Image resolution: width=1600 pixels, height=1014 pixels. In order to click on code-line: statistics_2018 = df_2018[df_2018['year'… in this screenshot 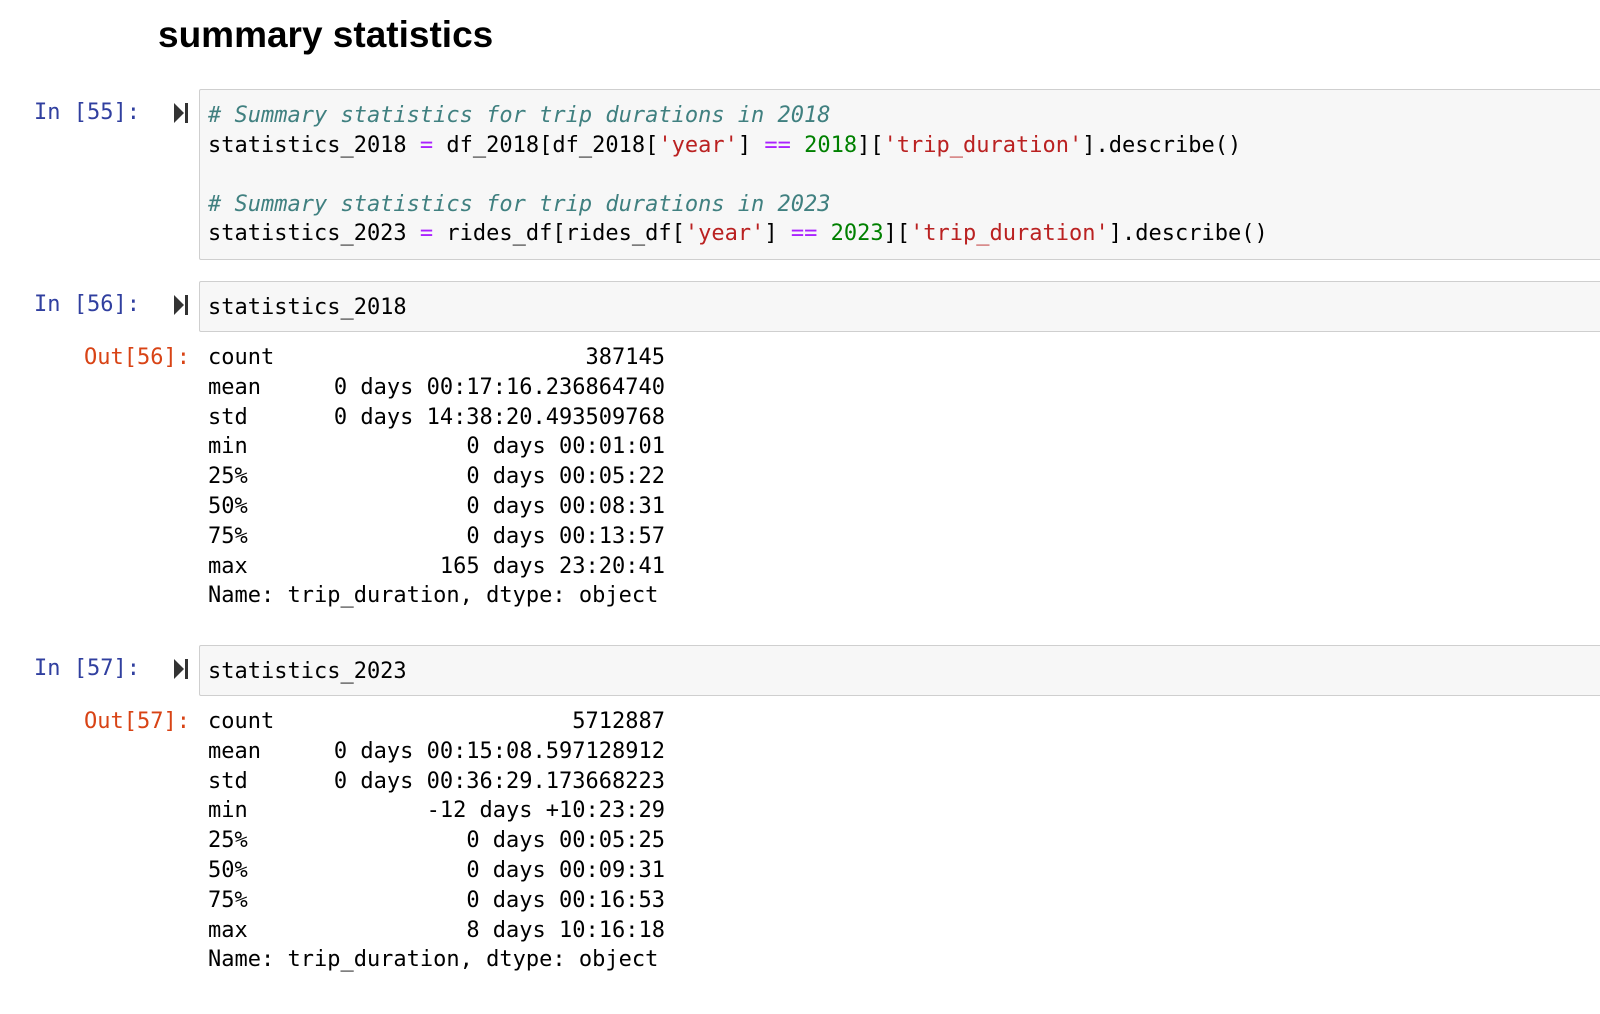, I will do `click(904, 146)`.